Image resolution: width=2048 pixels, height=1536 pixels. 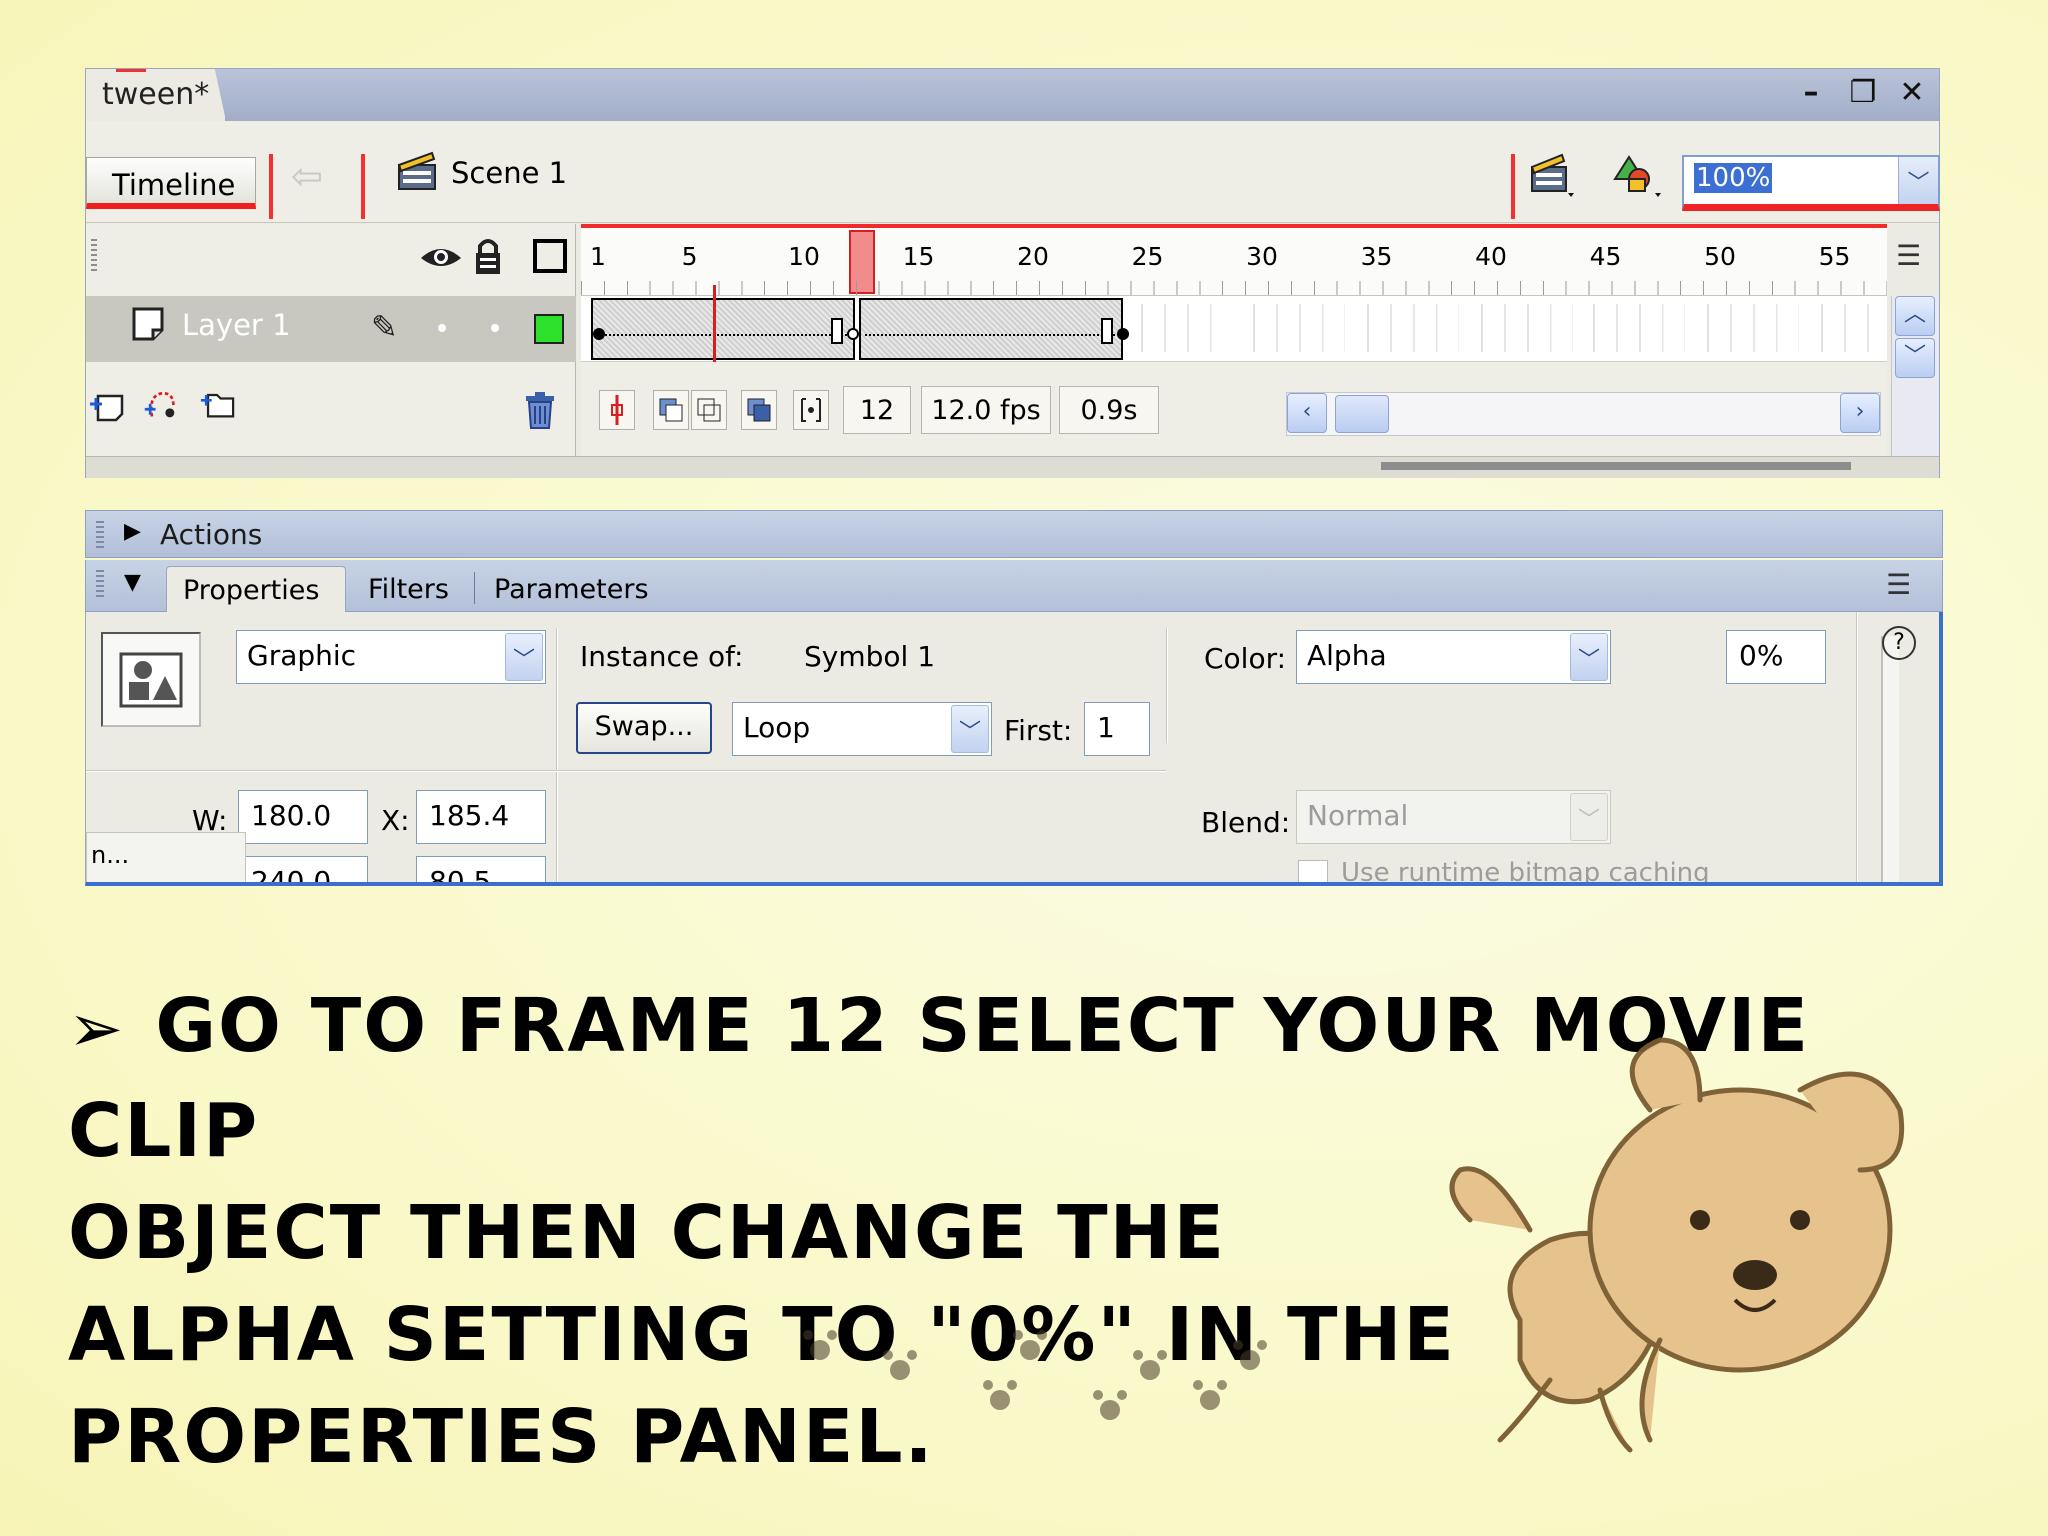 What do you see at coordinates (107, 407) in the screenshot?
I see `insert-layer-icon` at bounding box center [107, 407].